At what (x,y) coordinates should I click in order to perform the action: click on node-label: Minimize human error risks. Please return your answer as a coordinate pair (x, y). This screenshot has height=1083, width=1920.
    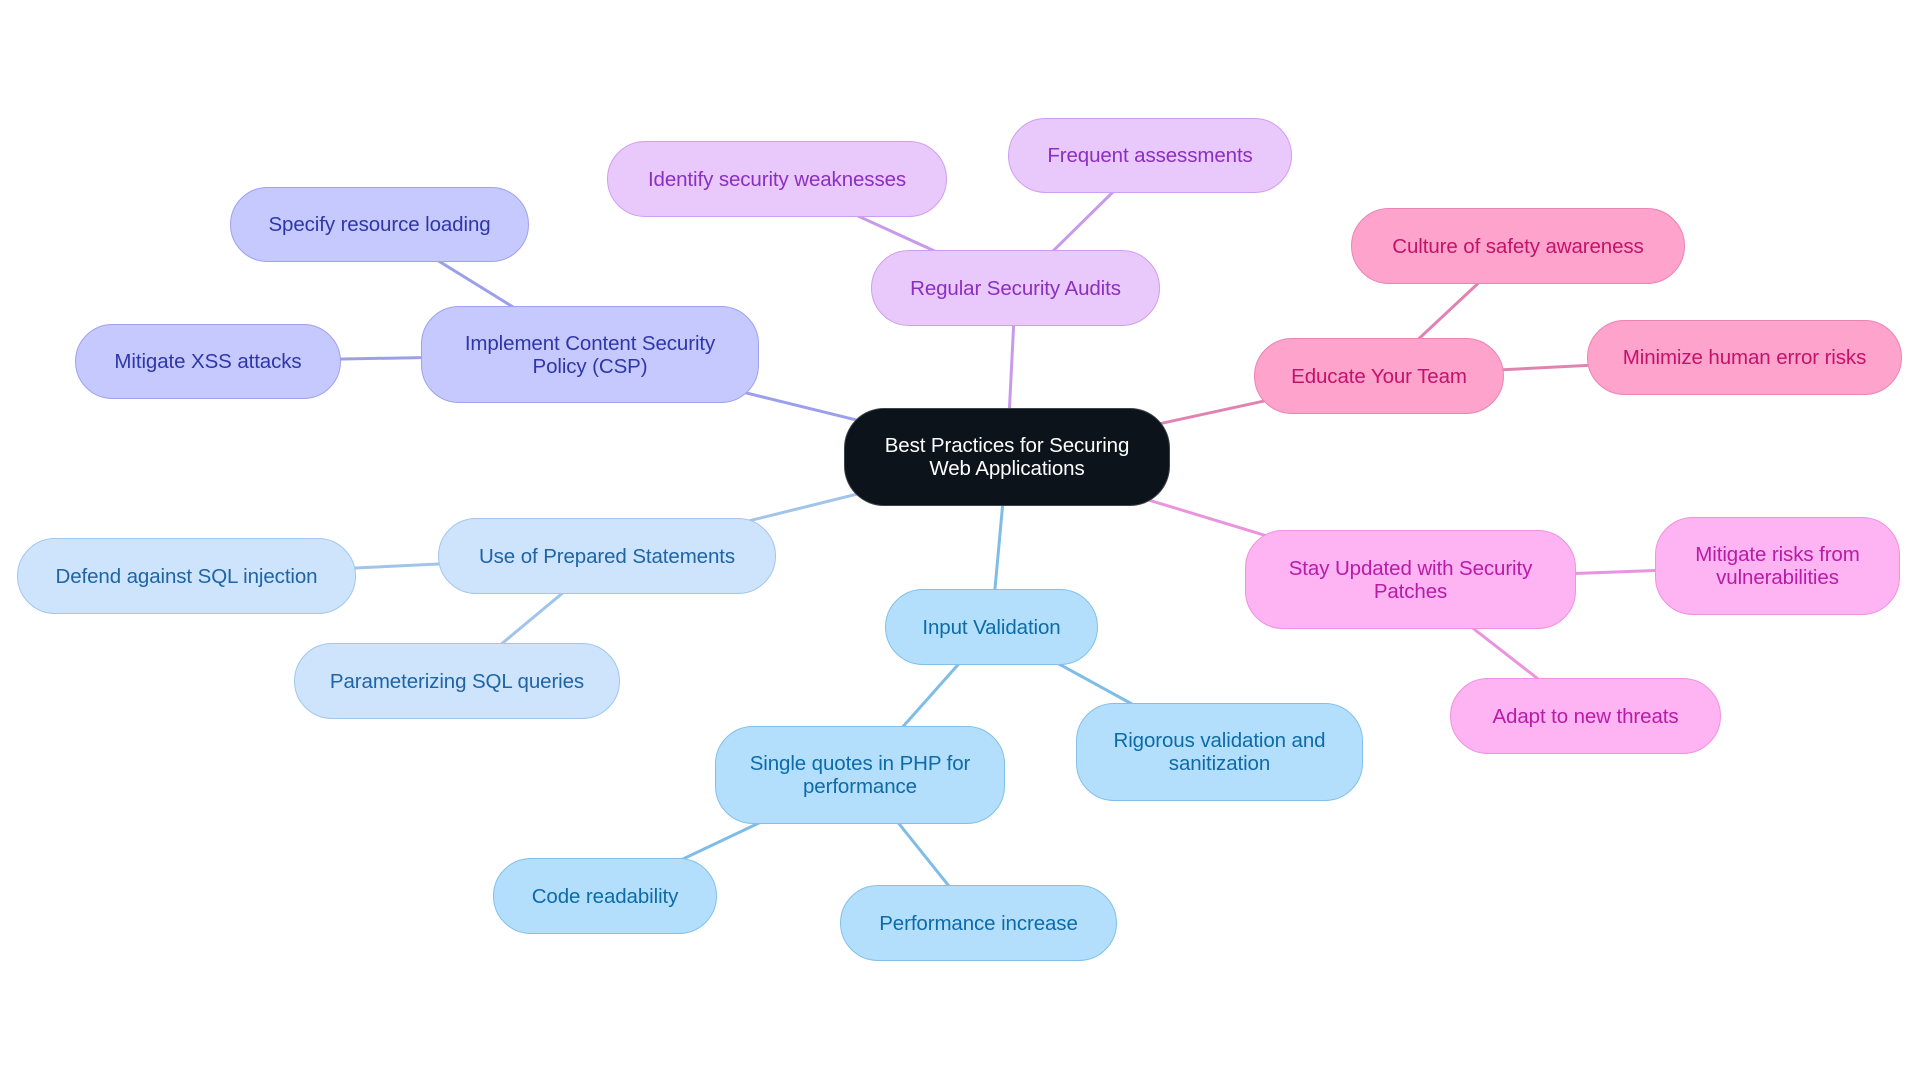
    Looking at the image, I should click on (1744, 357).